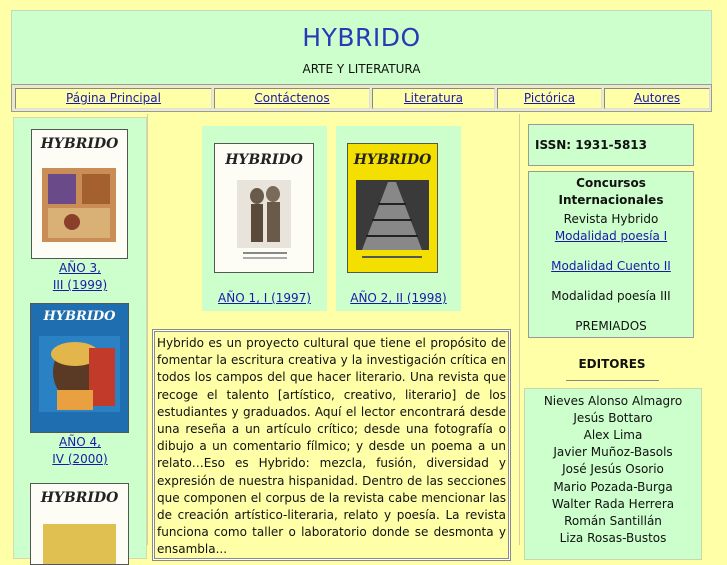 This screenshot has width=727, height=565. Describe the element at coordinates (611, 326) in the screenshot. I see `premiados-label: PREMIADOS` at that location.